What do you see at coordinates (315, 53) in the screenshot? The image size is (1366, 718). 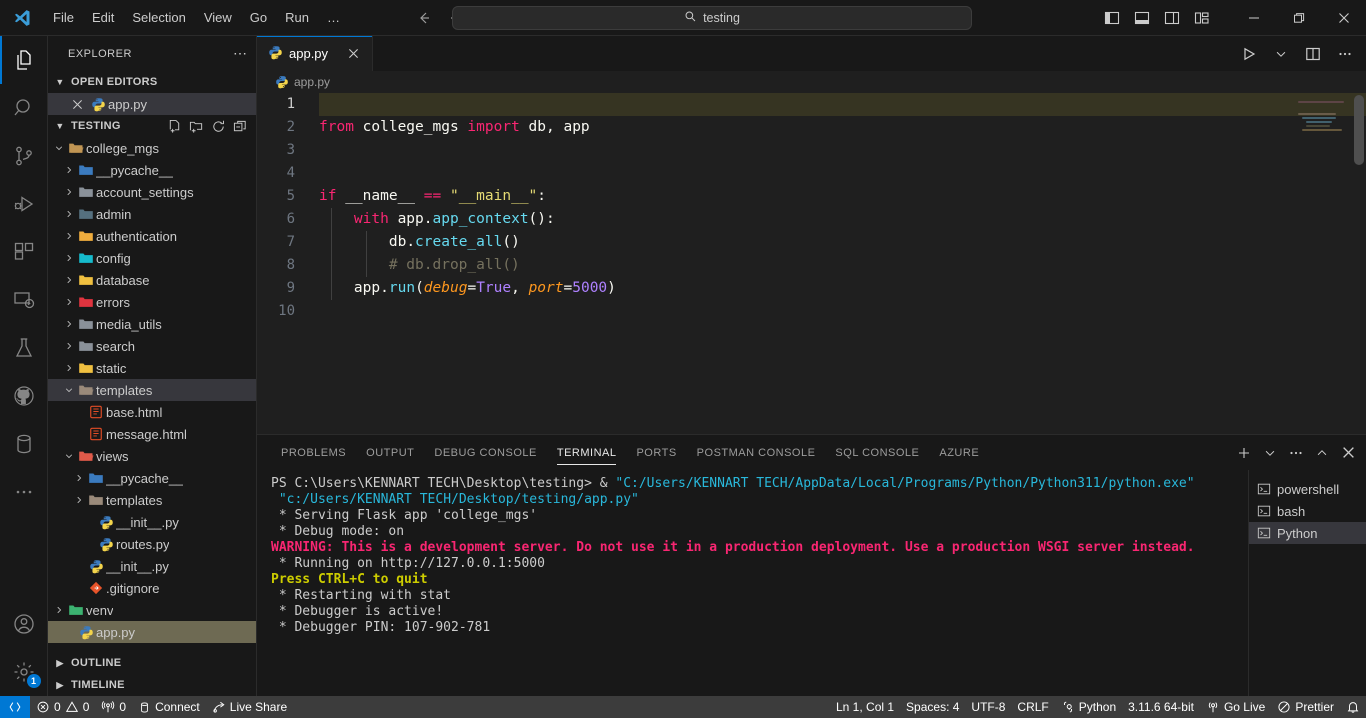 I see `tab-app-py: app.py` at bounding box center [315, 53].